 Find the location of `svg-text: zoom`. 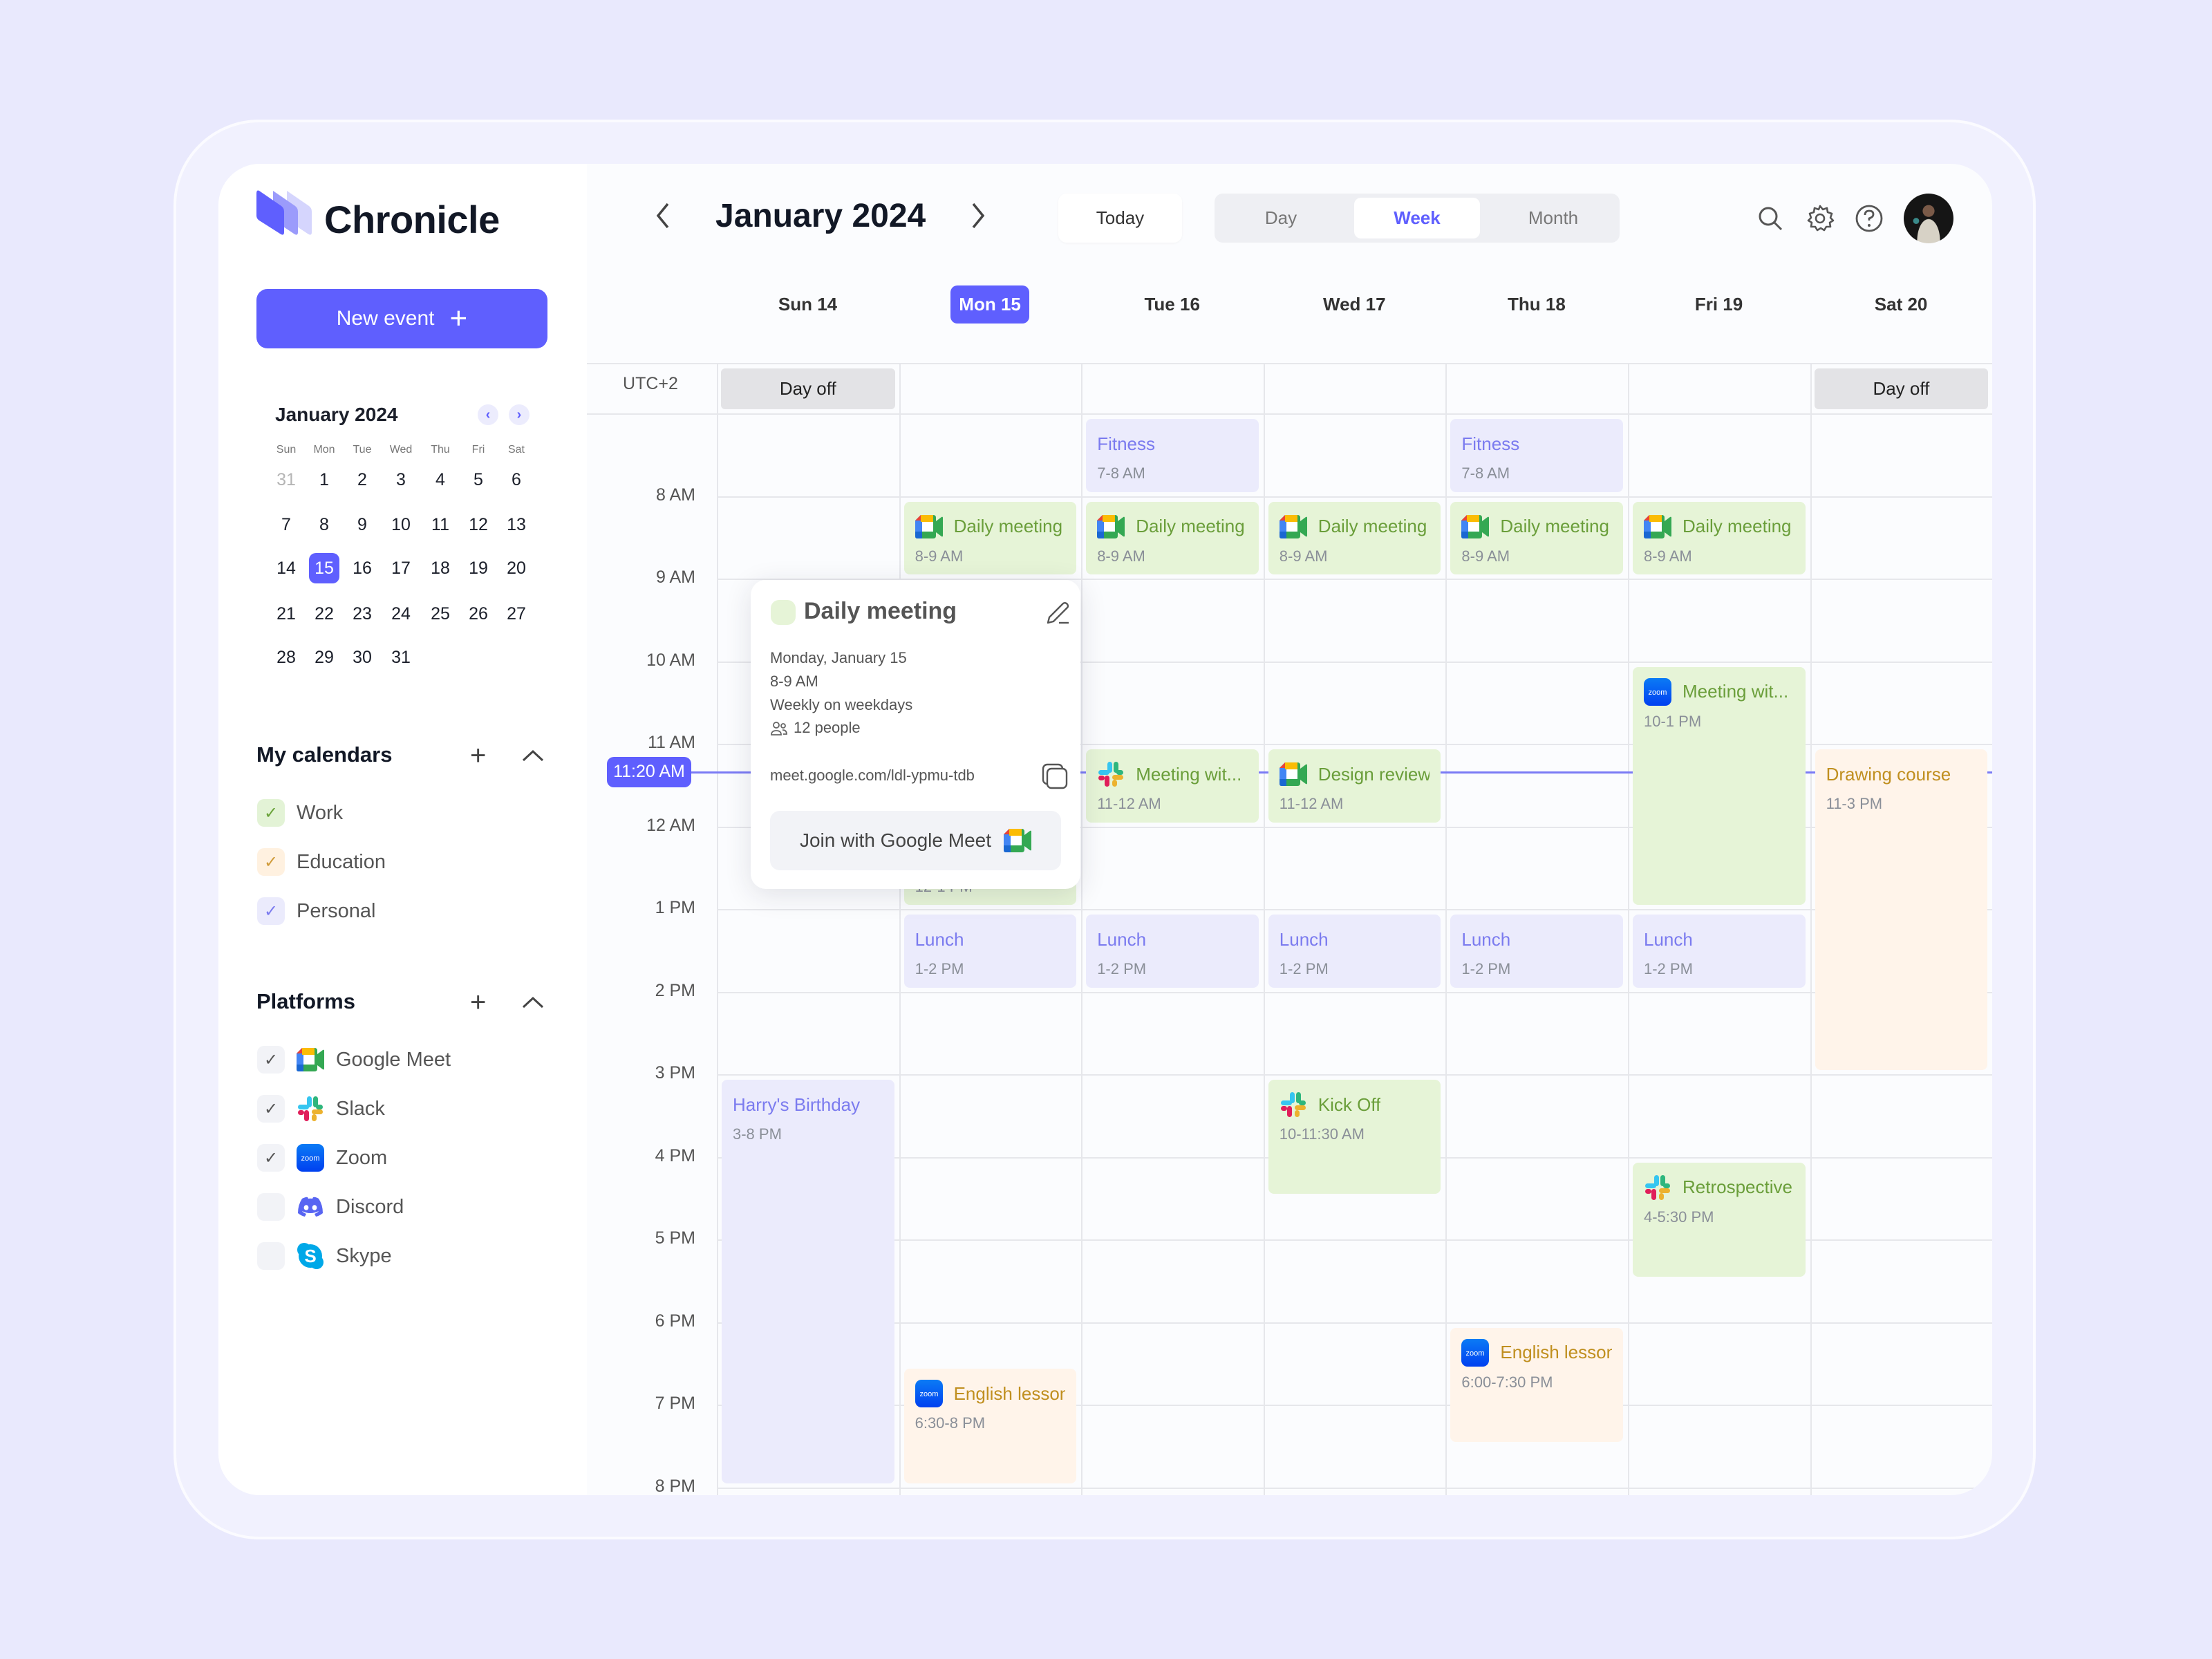

svg-text: zoom is located at coordinates (1658, 692).